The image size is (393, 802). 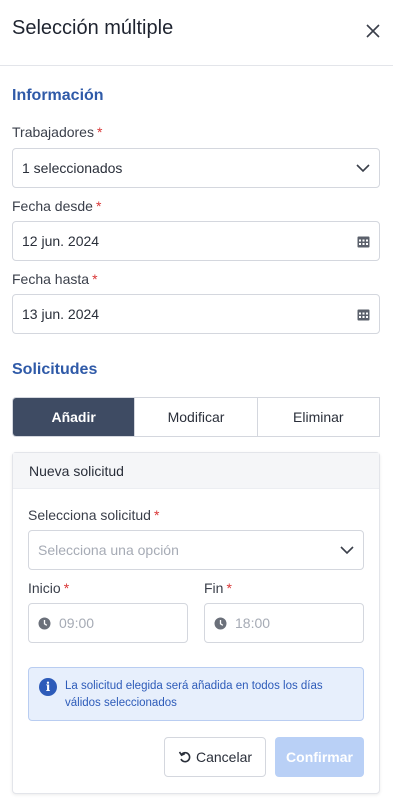 I want to click on date-from-label: Fecha desde *, so click(x=57, y=206).